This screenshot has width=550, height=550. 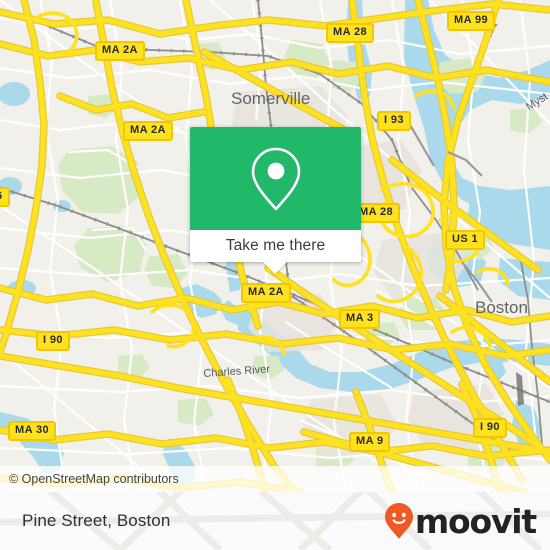 What do you see at coordinates (350, 33) in the screenshot?
I see `highway-shield: MA 28` at bounding box center [350, 33].